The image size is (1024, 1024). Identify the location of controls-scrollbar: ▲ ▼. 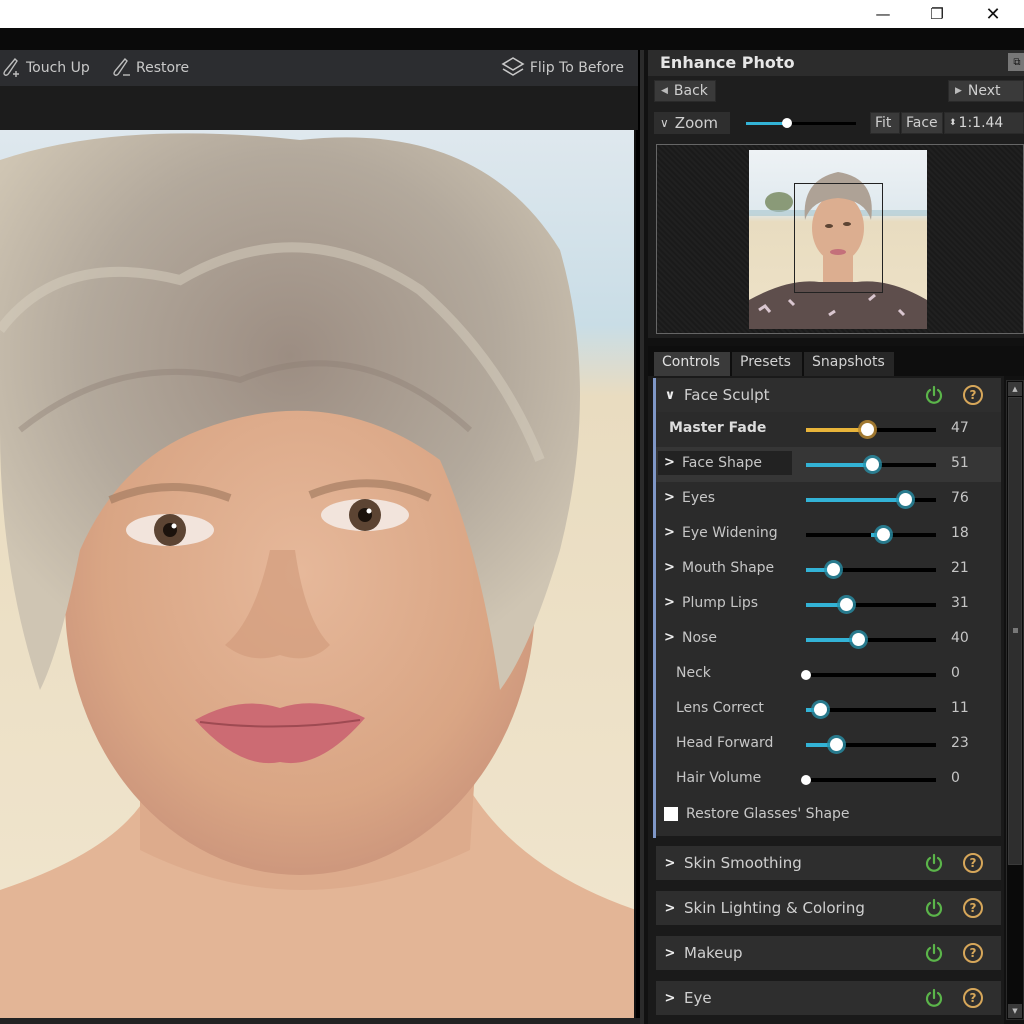
(1015, 700).